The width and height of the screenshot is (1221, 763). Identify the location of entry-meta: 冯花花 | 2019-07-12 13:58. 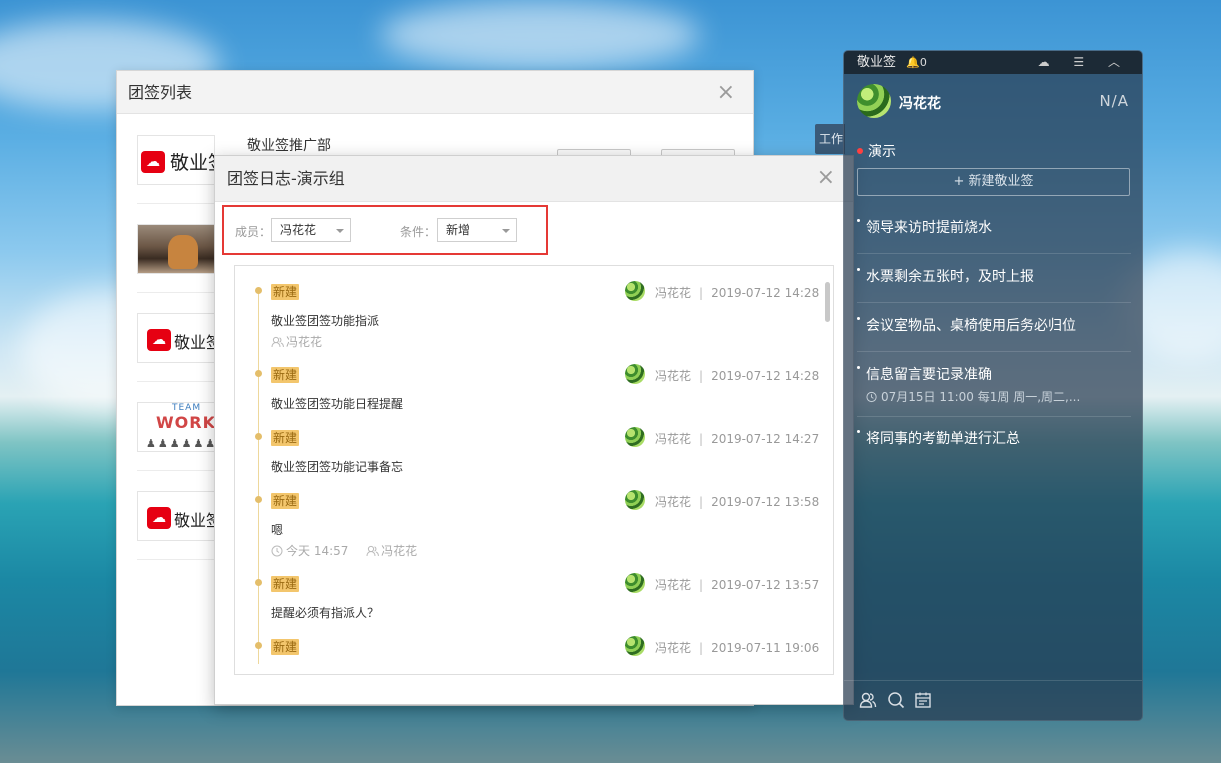
(737, 501).